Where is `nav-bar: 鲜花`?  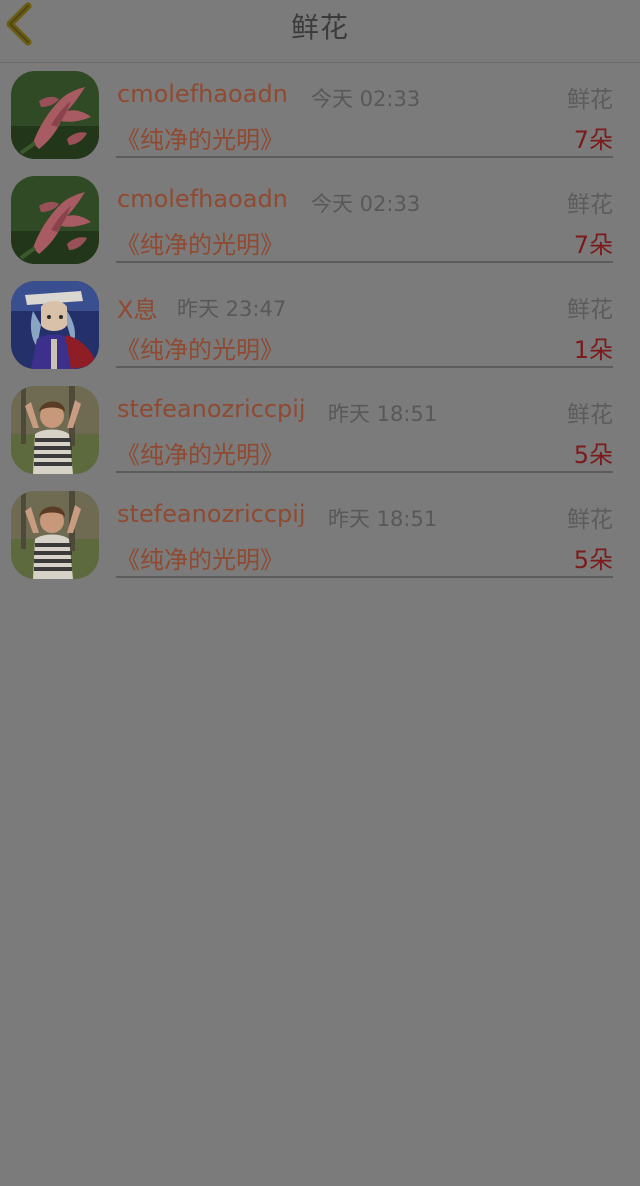 nav-bar: 鲜花 is located at coordinates (320, 31).